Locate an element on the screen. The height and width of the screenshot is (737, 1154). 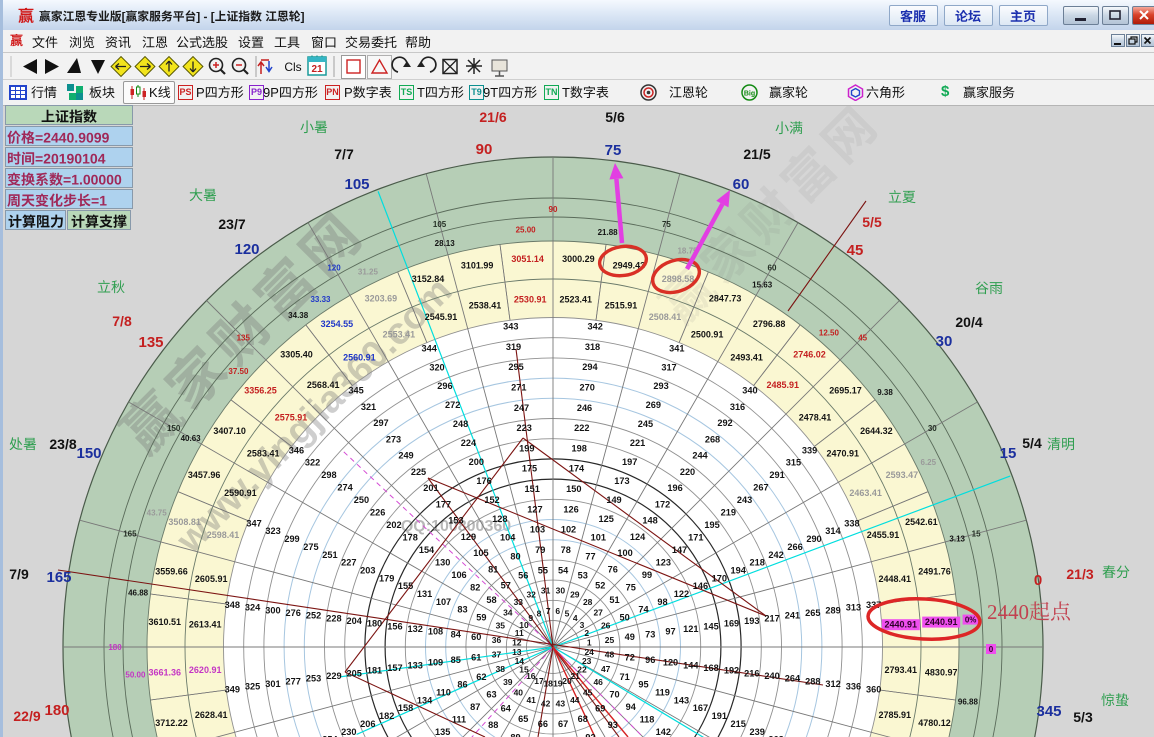
svg-text: 56 is located at coordinates (523, 576).